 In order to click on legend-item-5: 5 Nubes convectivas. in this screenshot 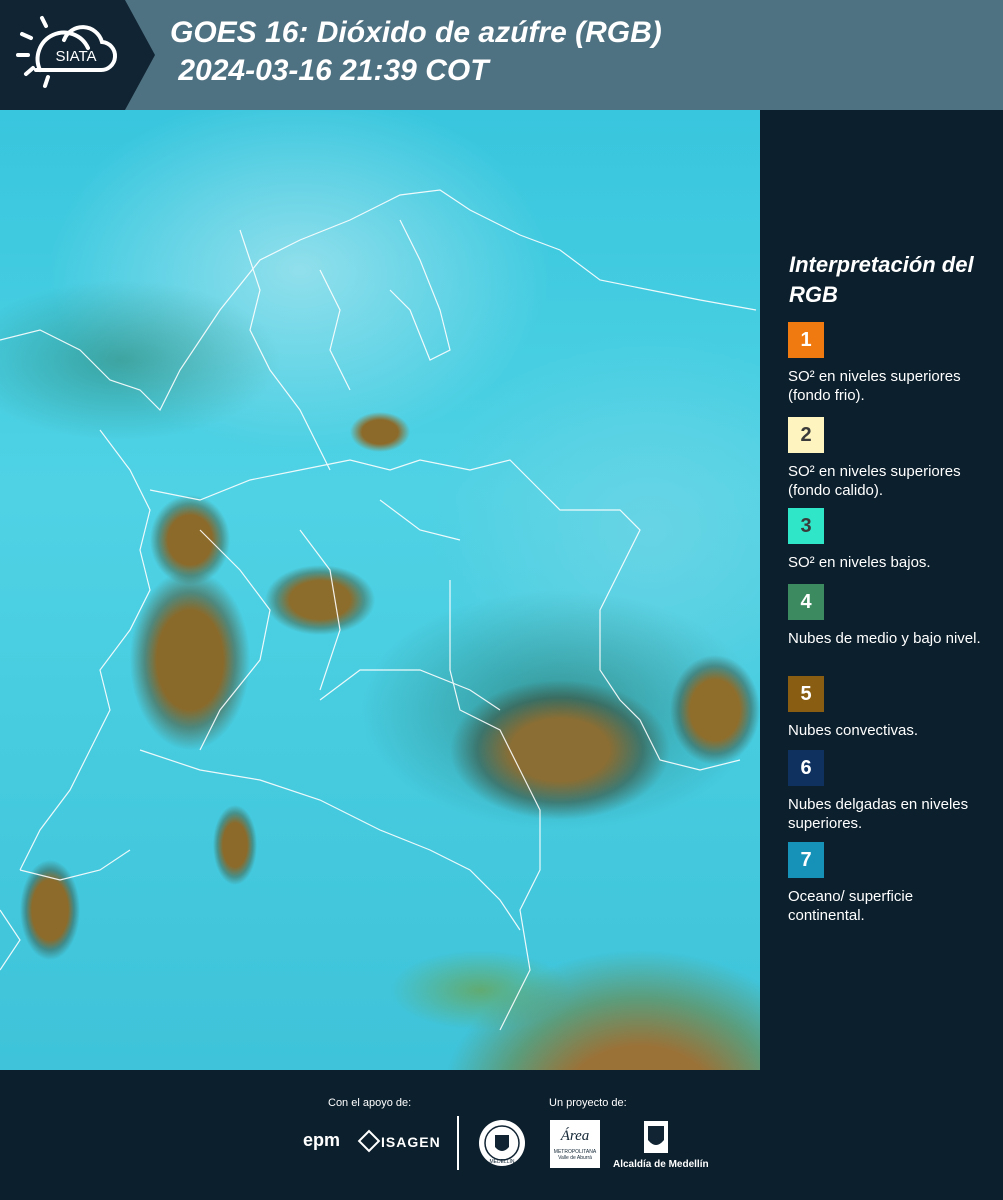, I will do `click(888, 708)`.